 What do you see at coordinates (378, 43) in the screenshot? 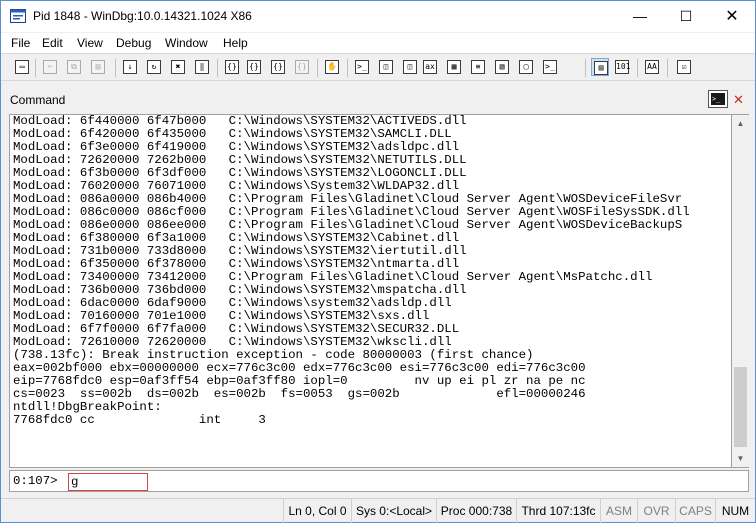
I see `menu-bar: File Edit View Debug Window Help` at bounding box center [378, 43].